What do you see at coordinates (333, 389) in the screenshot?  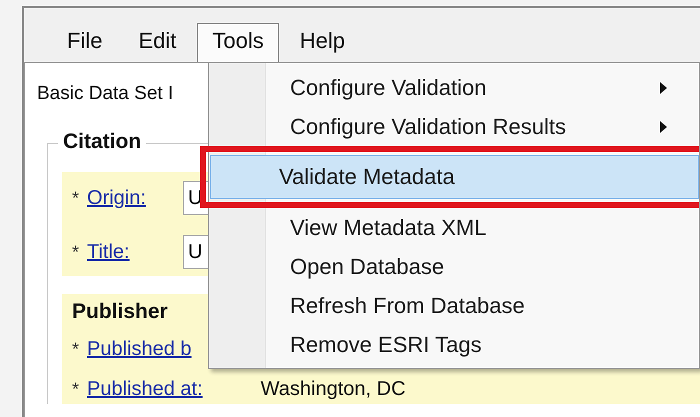 I see `field-value: Washington, DC` at bounding box center [333, 389].